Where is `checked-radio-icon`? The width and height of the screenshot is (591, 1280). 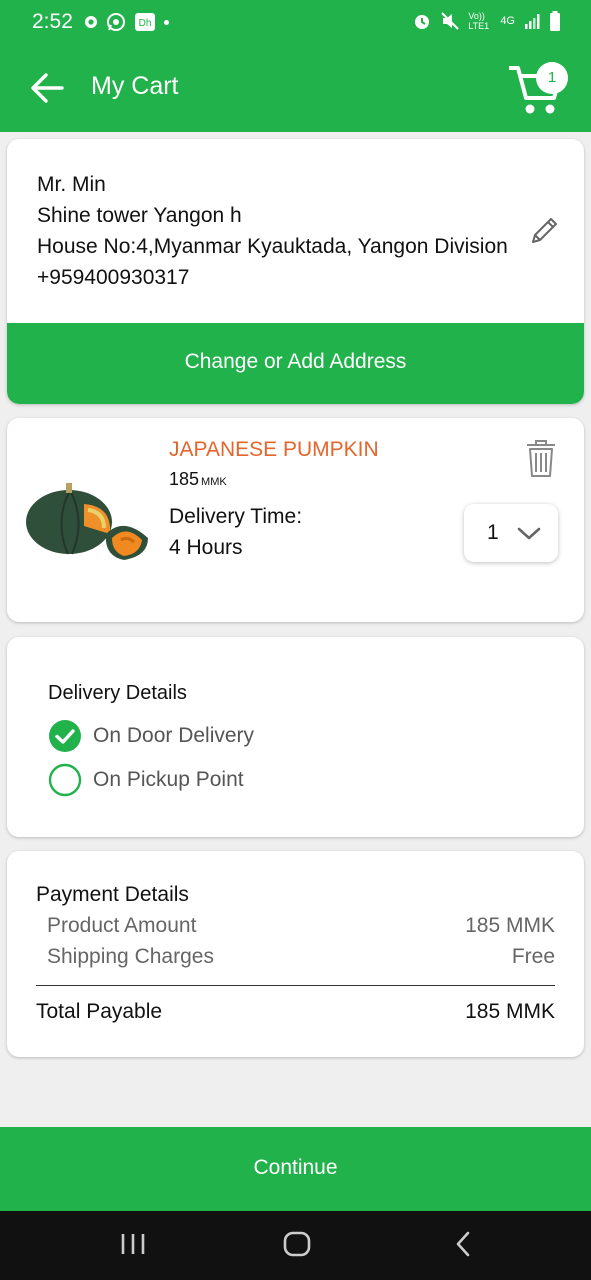 checked-radio-icon is located at coordinates (65, 736).